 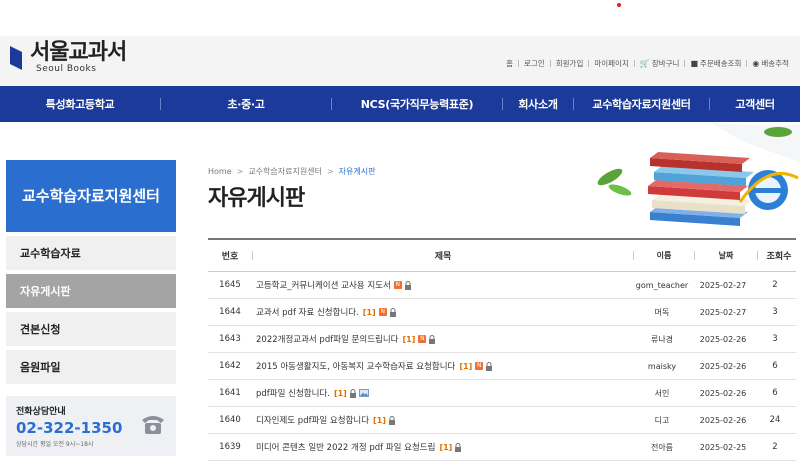 I want to click on row-author: 류나경, so click(x=662, y=339).